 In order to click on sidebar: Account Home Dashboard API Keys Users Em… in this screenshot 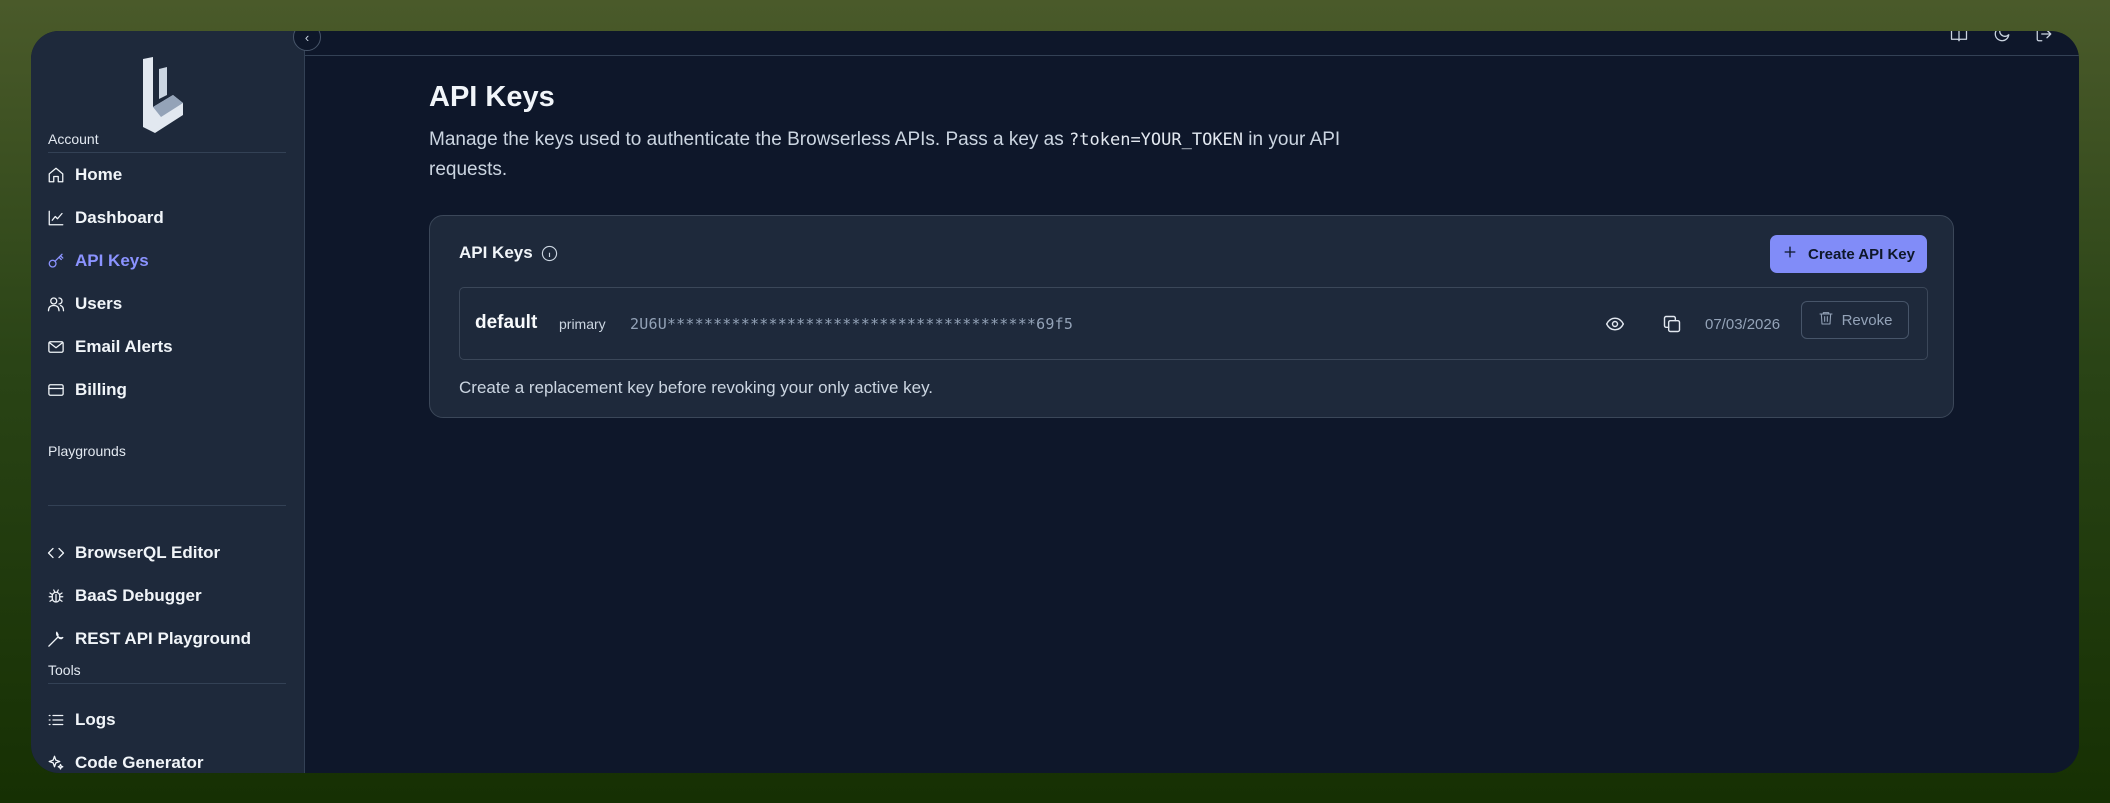, I will do `click(168, 402)`.